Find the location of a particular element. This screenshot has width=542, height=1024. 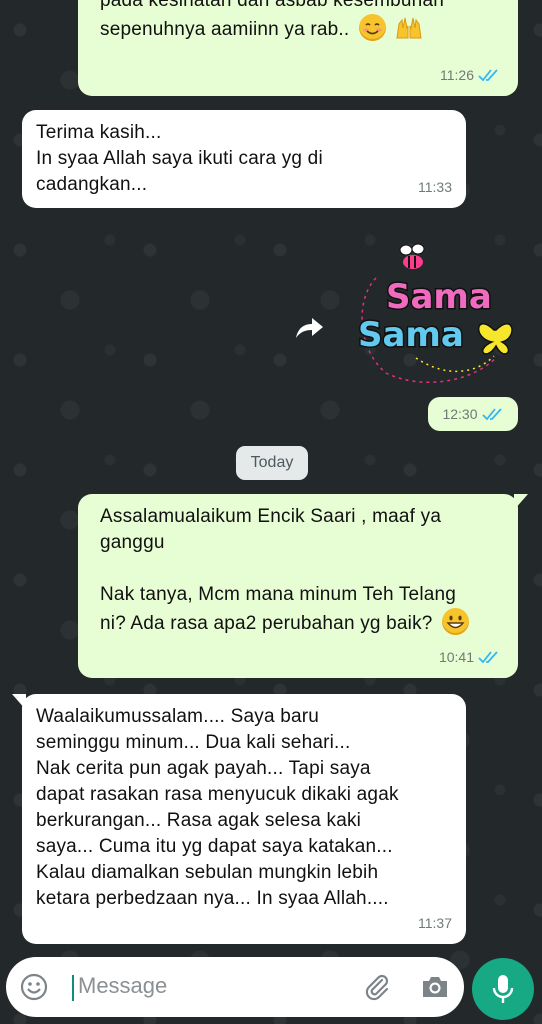

grinning-face-icon is located at coordinates (455, 621).